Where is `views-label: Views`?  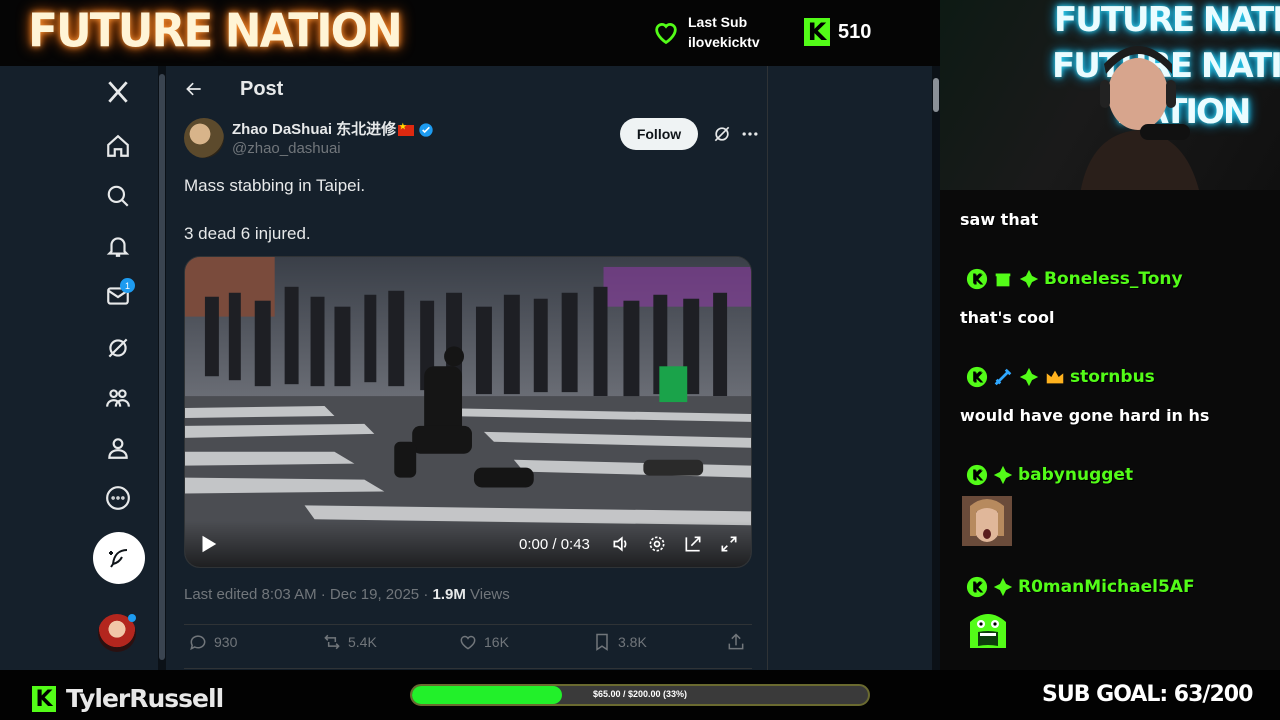 views-label: Views is located at coordinates (487, 594).